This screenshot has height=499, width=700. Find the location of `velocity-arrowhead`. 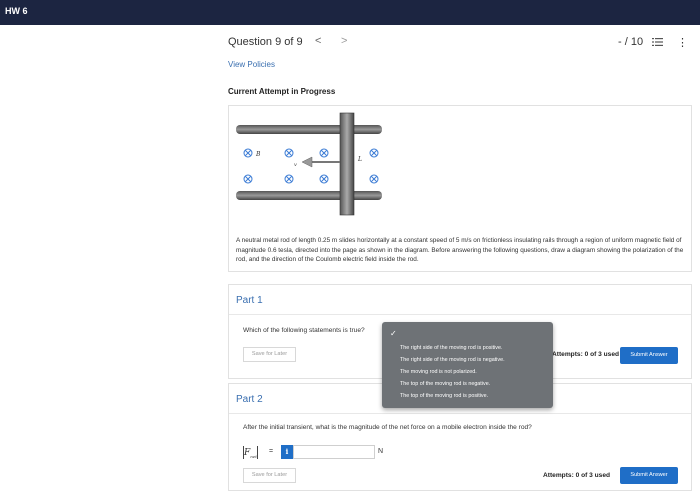

velocity-arrowhead is located at coordinates (307, 162).